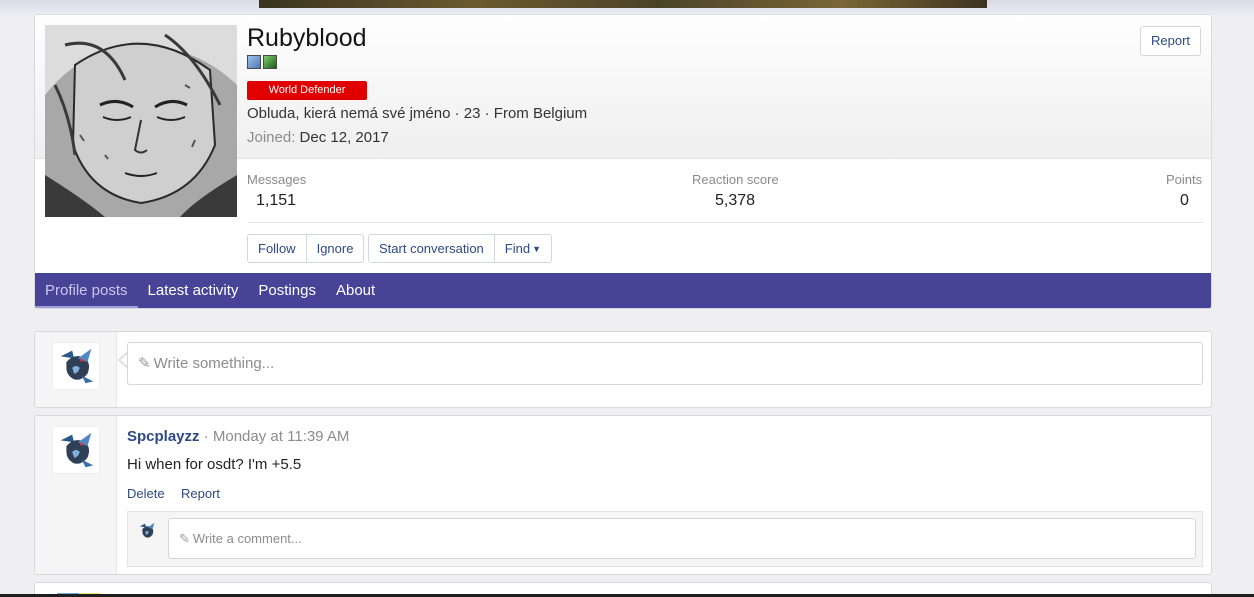 The height and width of the screenshot is (597, 1254). I want to click on reaction-score-label: Reaction score, so click(735, 179).